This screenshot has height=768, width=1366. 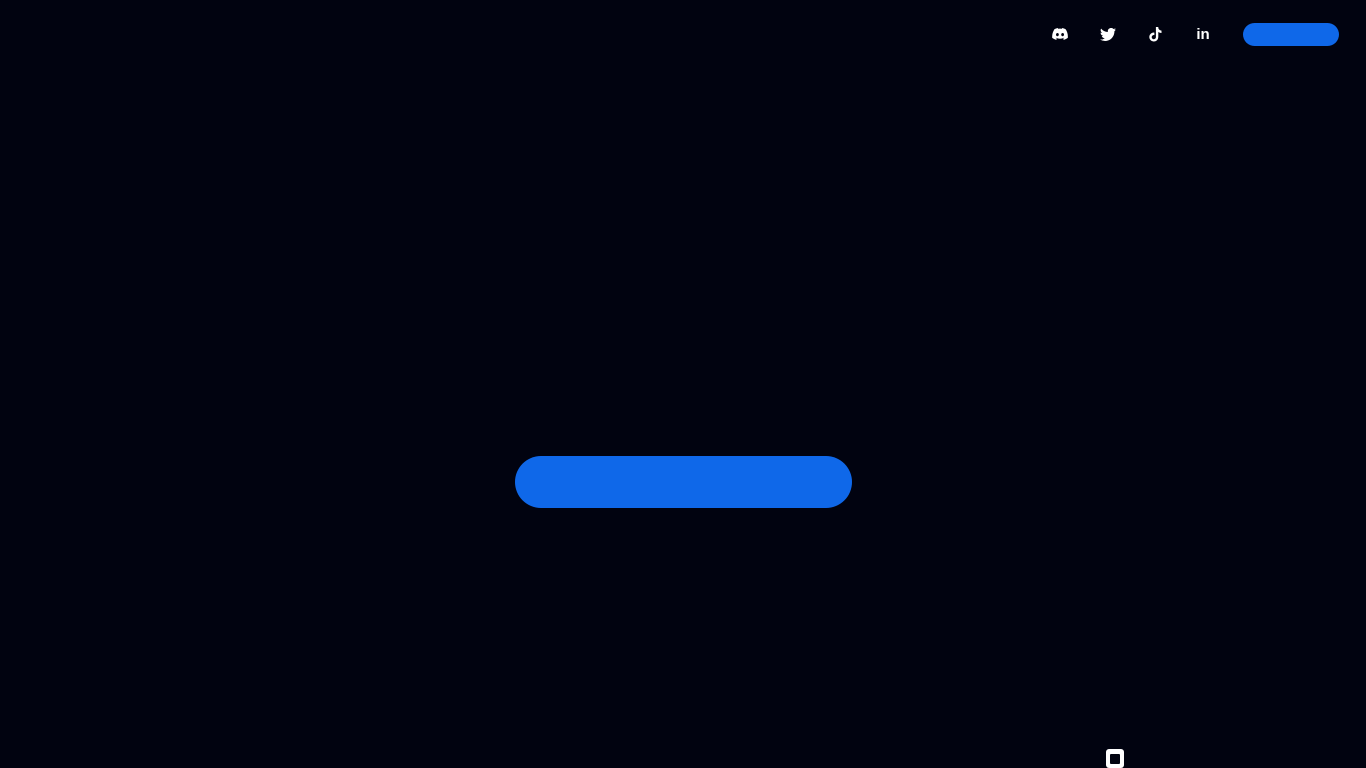 I want to click on top-navigation: in, so click(x=683, y=34).